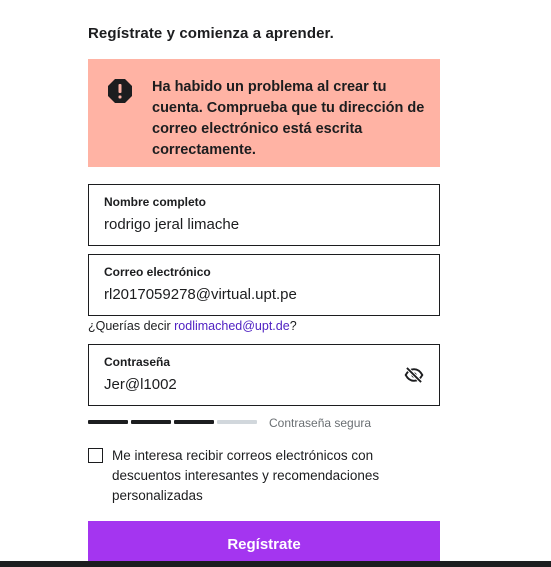 The width and height of the screenshot is (551, 567). Describe the element at coordinates (249, 294) in the screenshot. I see `email-input` at that location.